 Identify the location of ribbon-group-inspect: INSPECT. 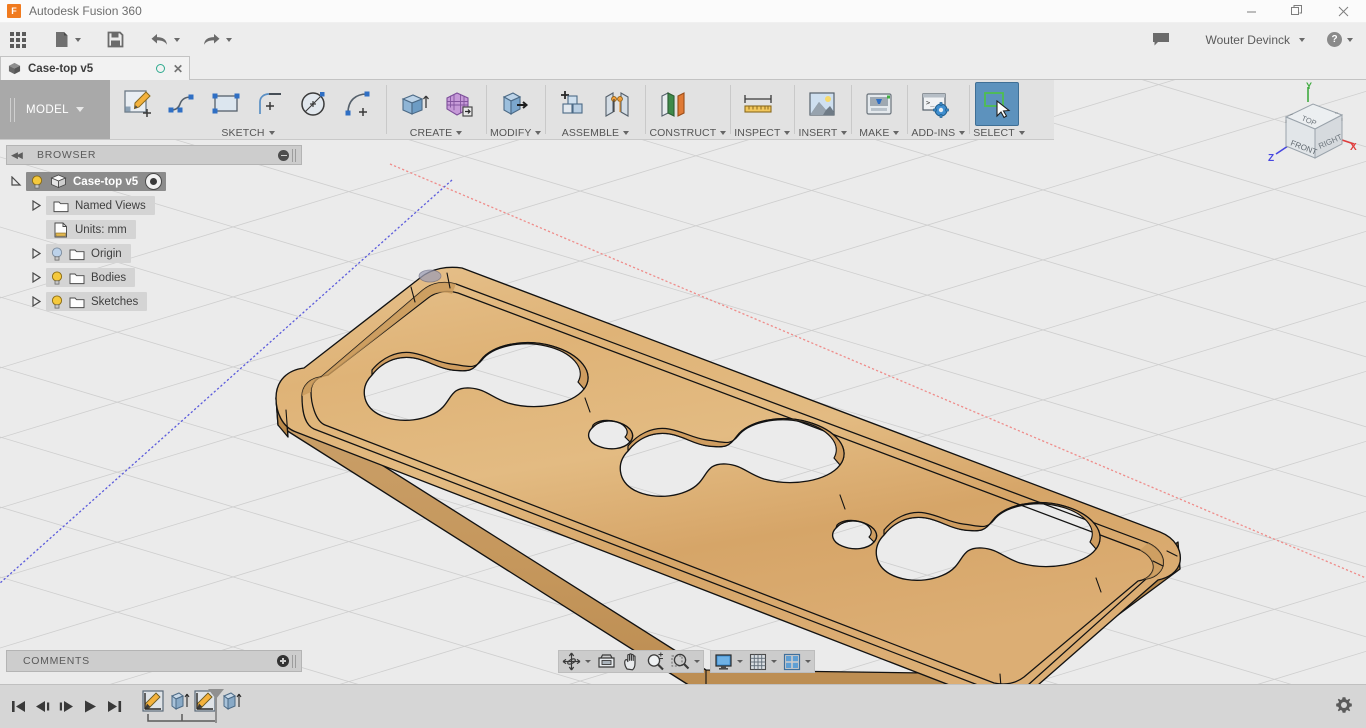
(762, 109).